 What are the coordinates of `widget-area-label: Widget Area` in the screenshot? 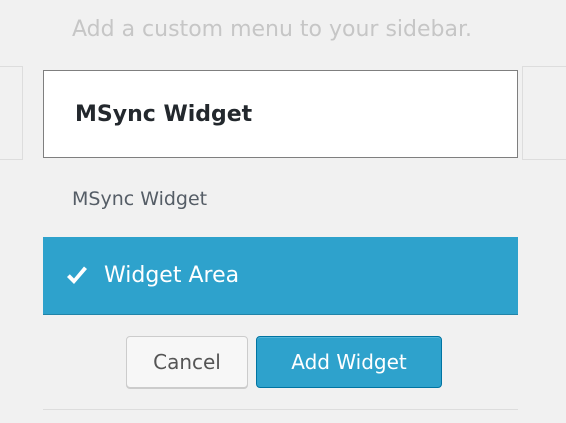 It's located at (172, 275).